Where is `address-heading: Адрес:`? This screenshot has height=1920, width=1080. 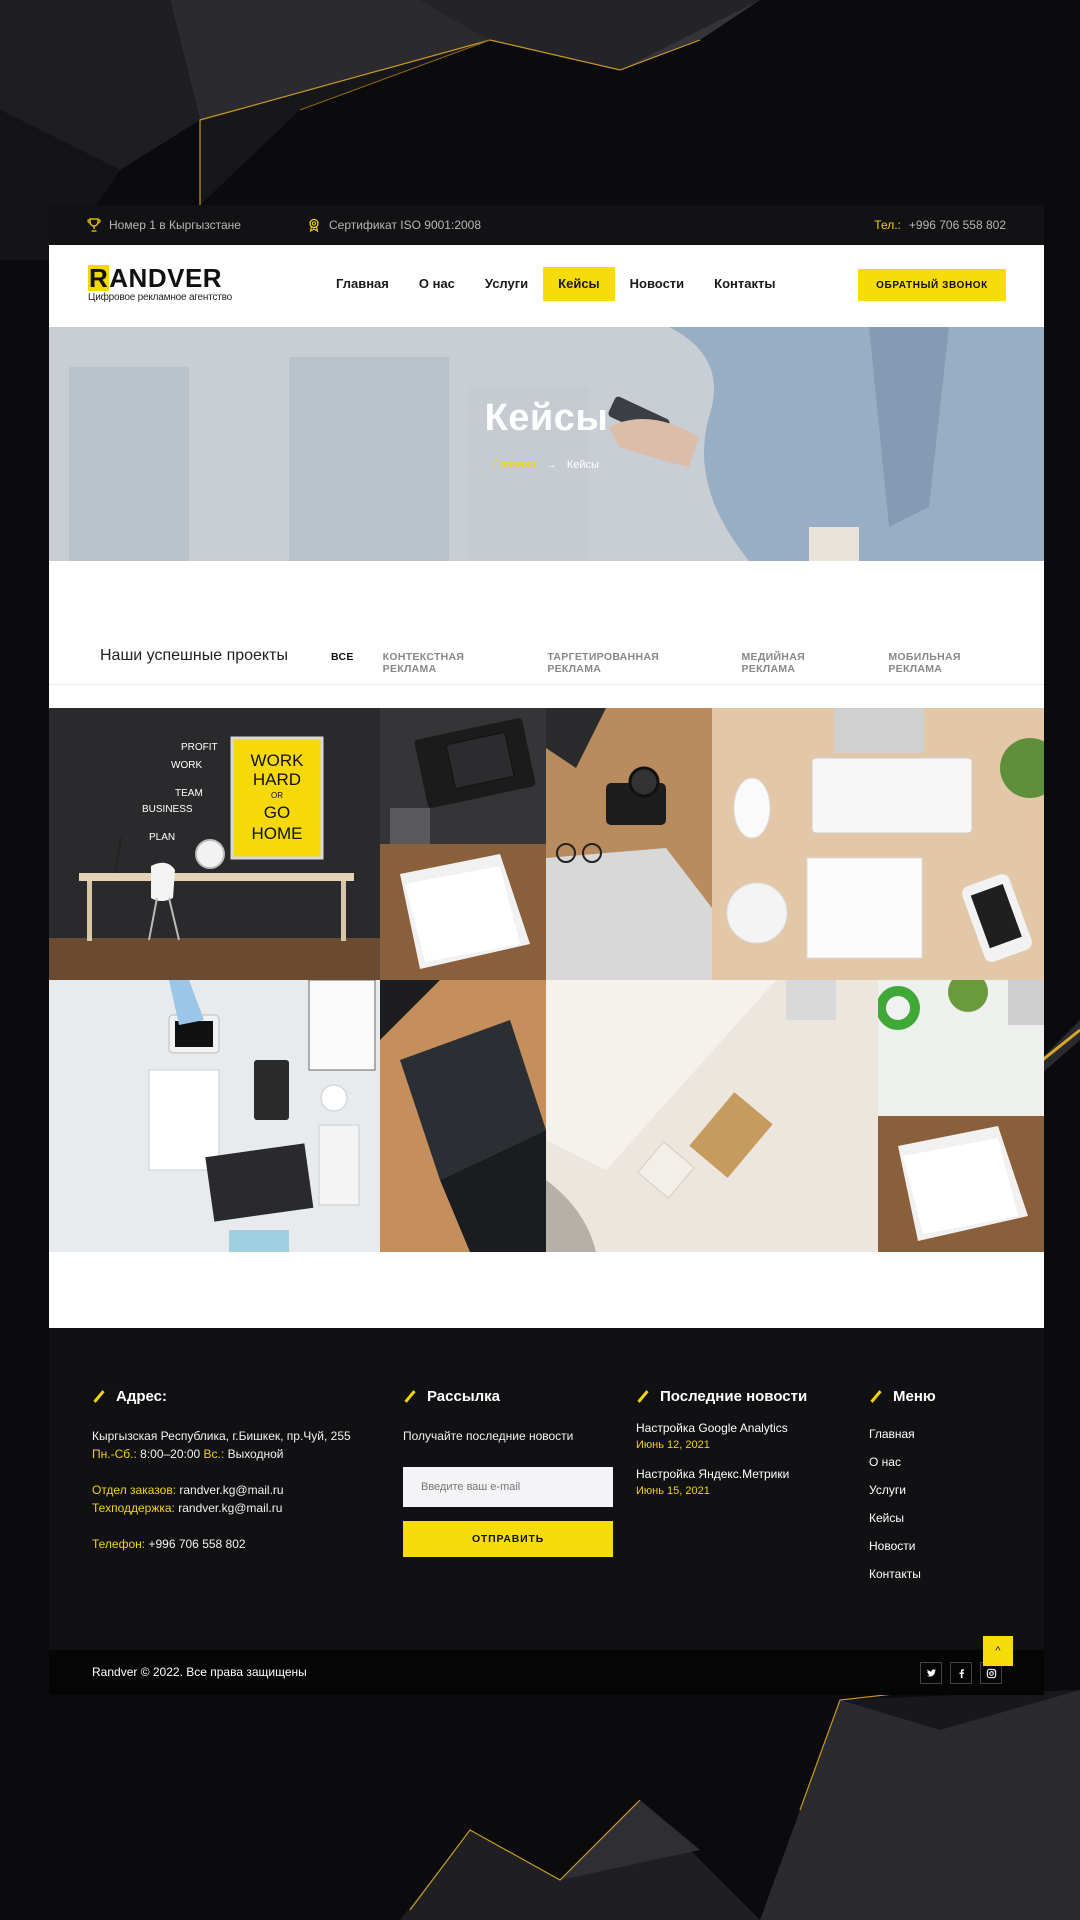
address-heading: Адрес: is located at coordinates (141, 1396).